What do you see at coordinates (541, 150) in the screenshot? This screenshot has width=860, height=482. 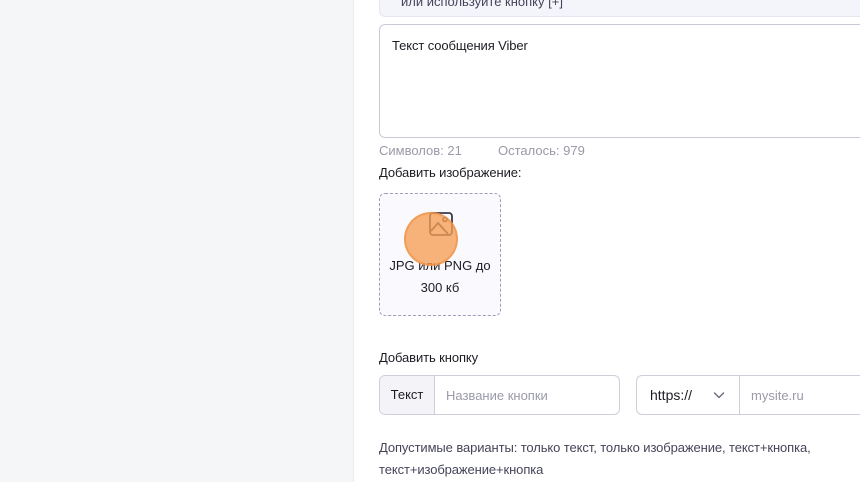 I see `remaining-counter: Осталось: 979` at bounding box center [541, 150].